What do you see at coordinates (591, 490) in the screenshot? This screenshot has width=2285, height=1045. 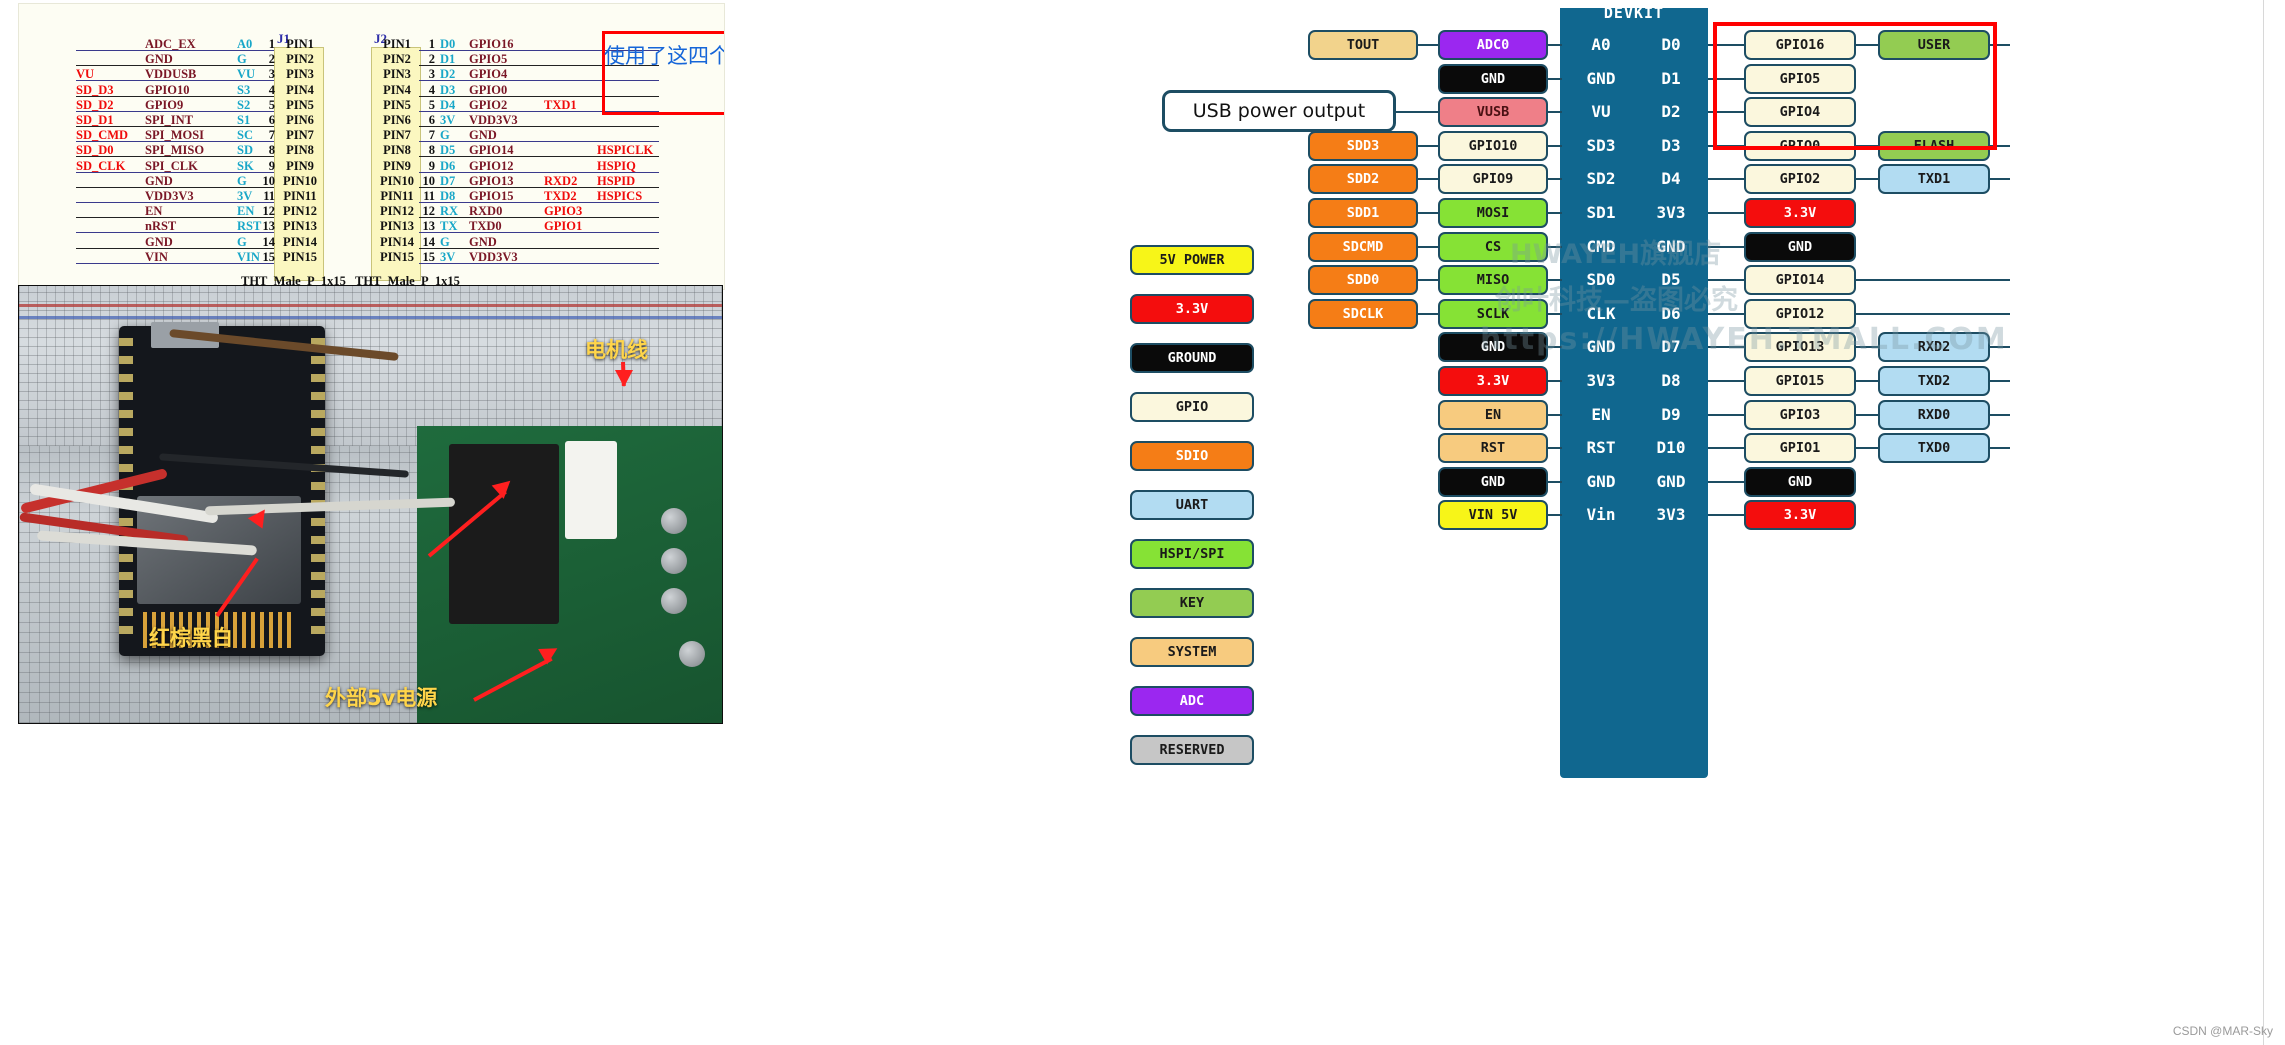 I see `motor-connector` at bounding box center [591, 490].